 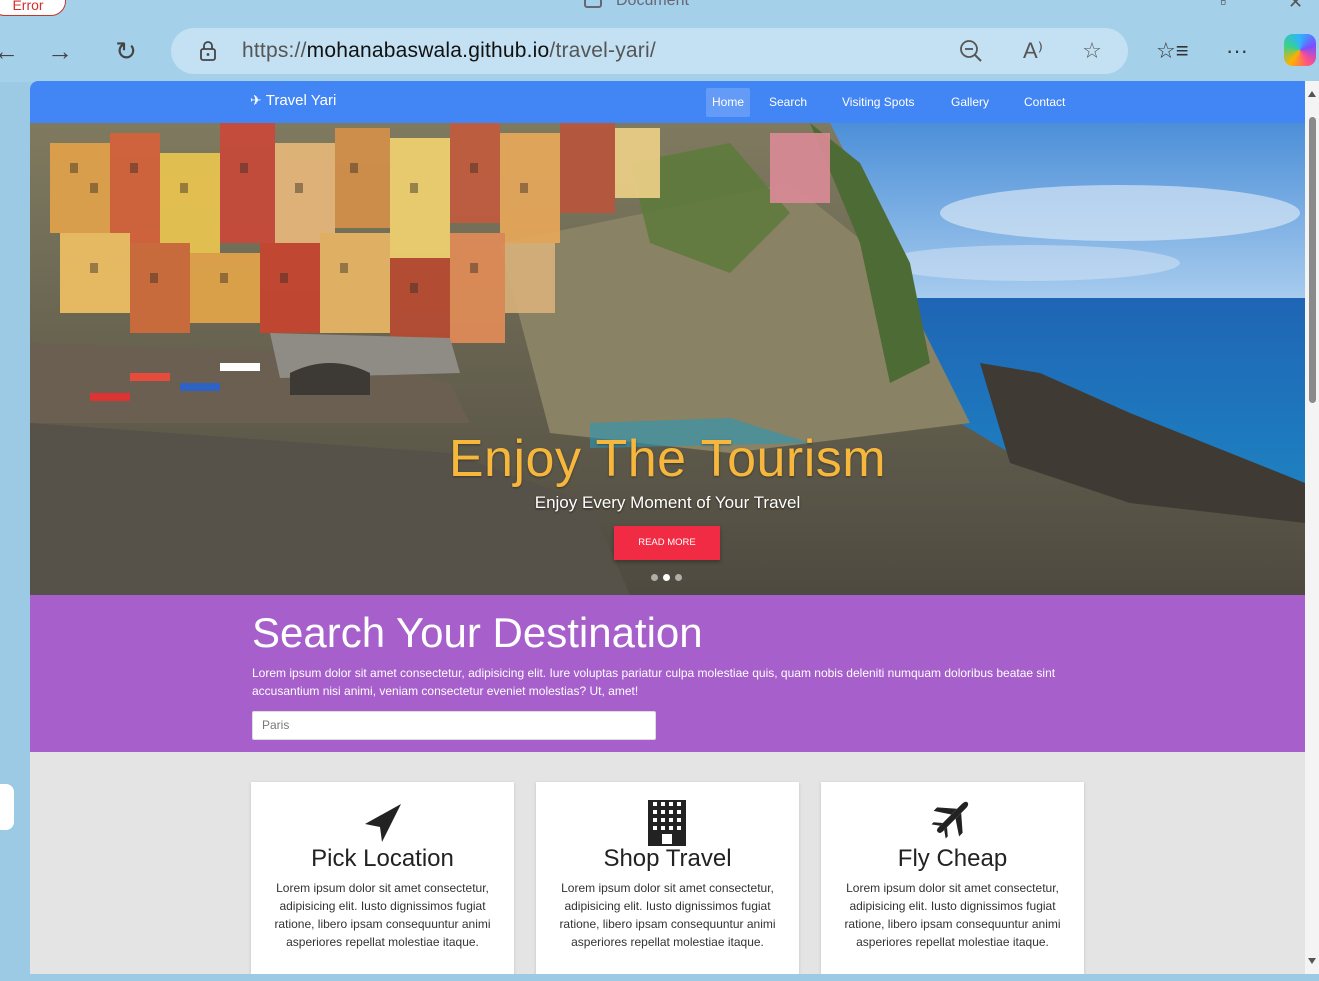 I want to click on carousel-indicators, so click(x=669, y=577).